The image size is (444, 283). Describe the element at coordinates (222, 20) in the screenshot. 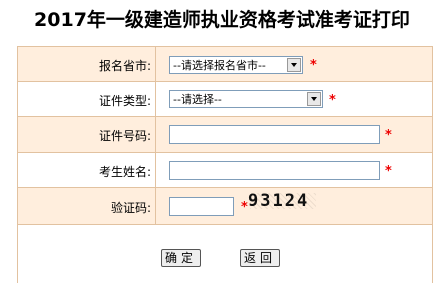

I see `page-title: 2017年一级建造师执业资格考试准考证打印` at that location.